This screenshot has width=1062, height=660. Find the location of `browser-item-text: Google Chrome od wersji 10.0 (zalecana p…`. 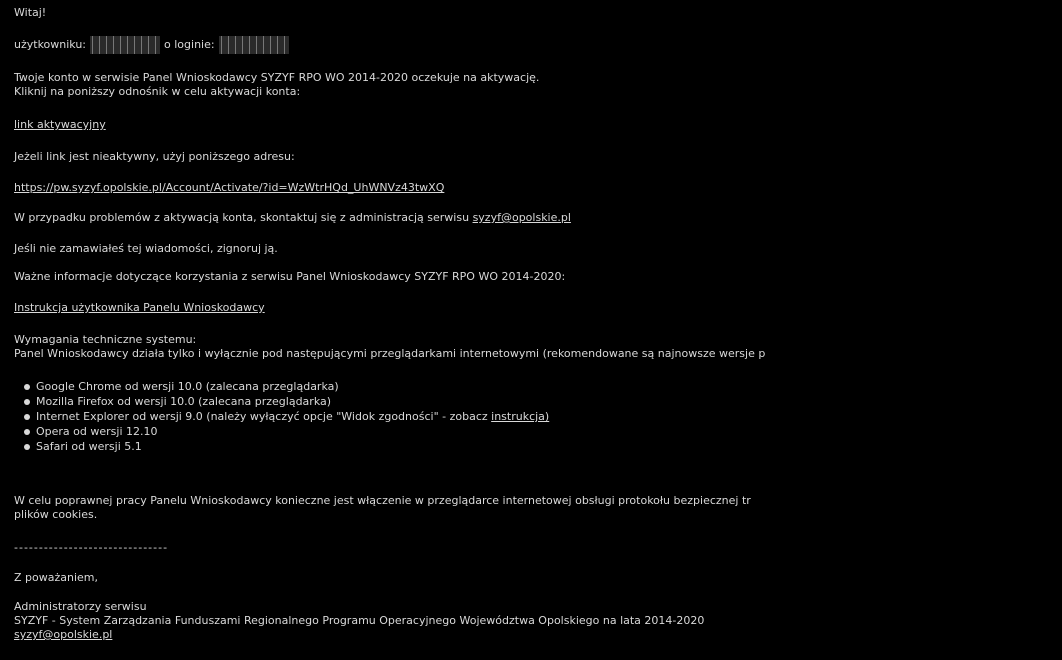

browser-item-text: Google Chrome od wersji 10.0 (zalecana p… is located at coordinates (187, 386).